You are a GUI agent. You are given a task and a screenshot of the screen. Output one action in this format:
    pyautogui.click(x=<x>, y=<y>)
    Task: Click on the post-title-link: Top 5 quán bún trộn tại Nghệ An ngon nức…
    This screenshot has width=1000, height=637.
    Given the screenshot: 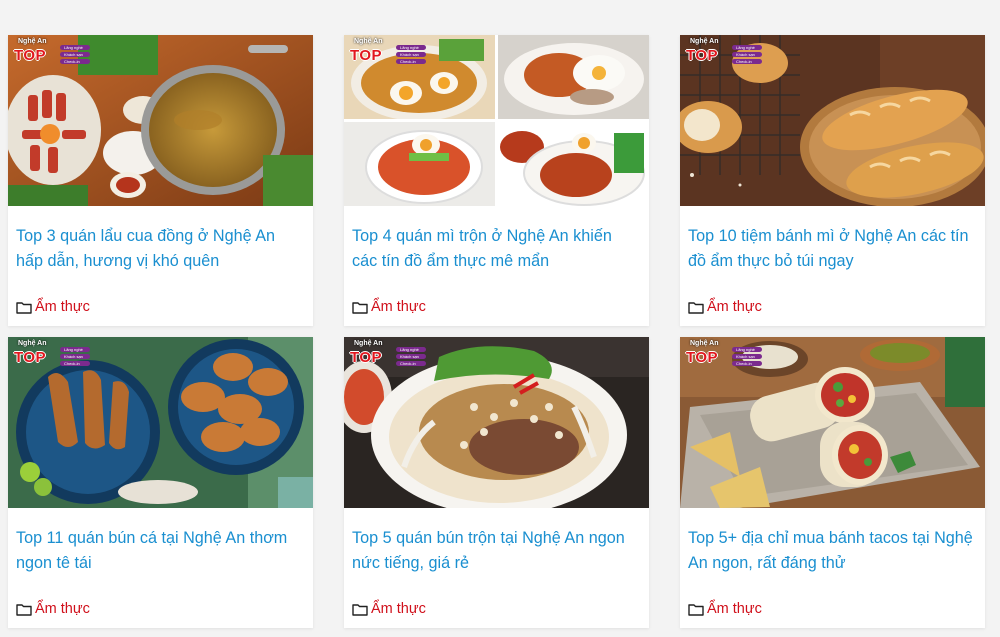 What is the action you would take?
    pyautogui.click(x=496, y=549)
    